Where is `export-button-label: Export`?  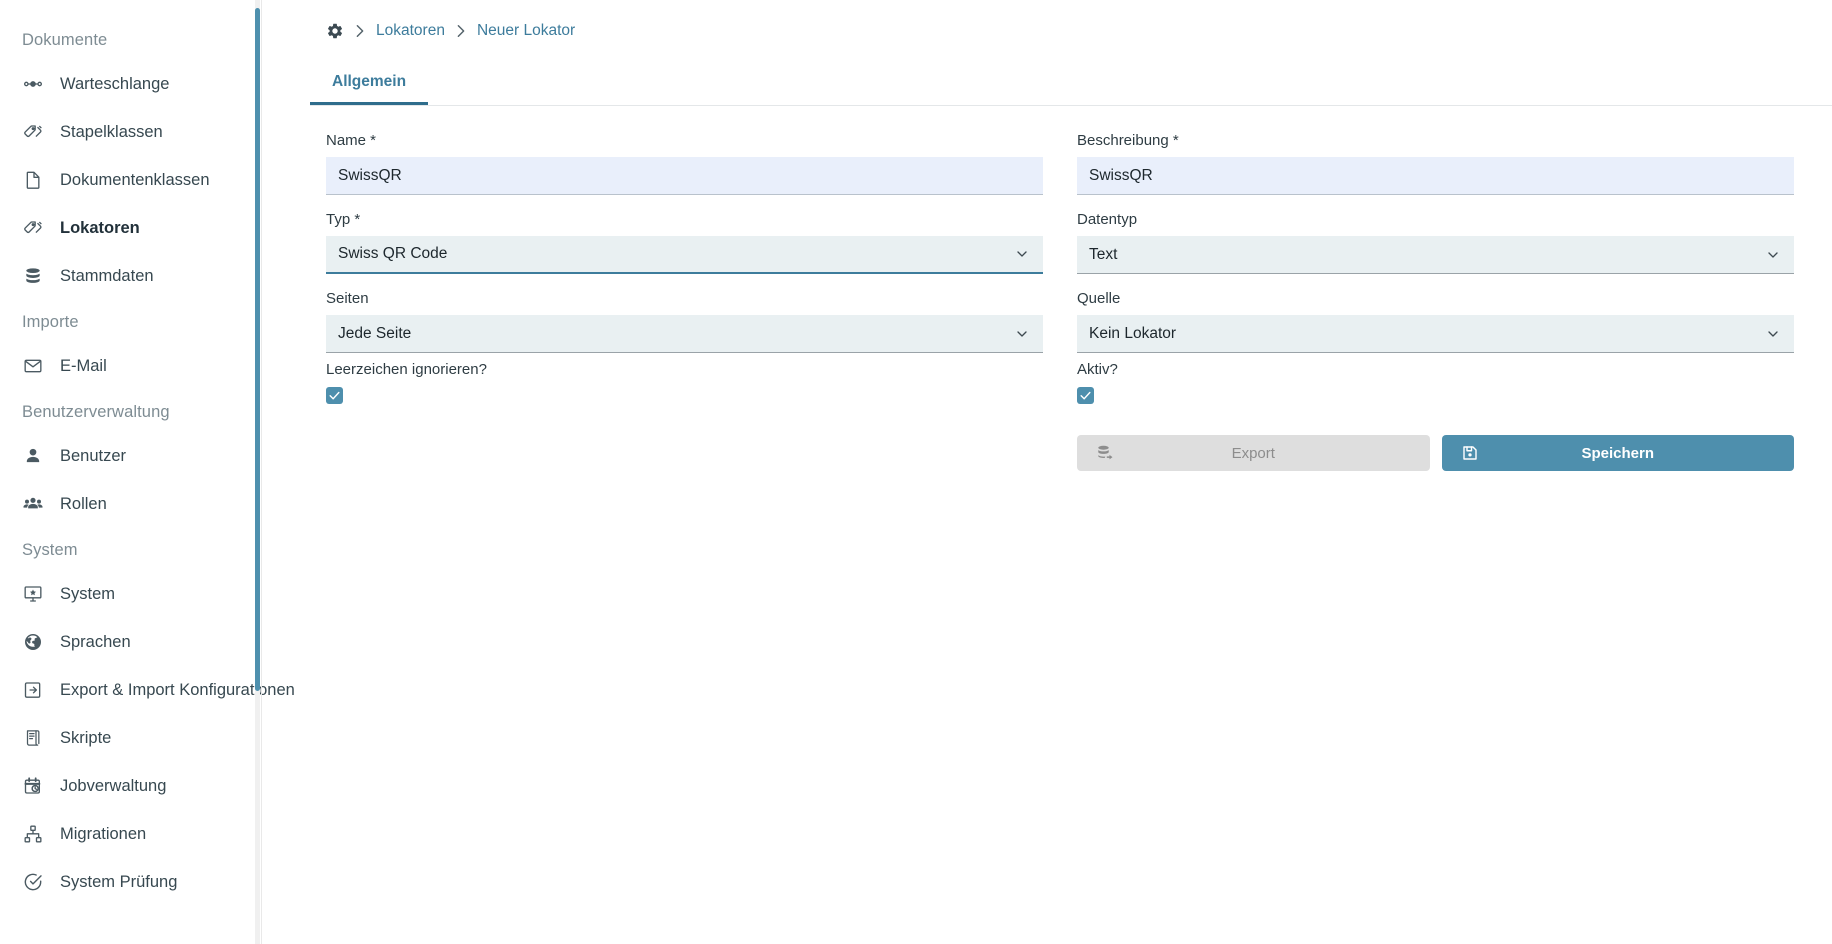 export-button-label: Export is located at coordinates (1253, 453).